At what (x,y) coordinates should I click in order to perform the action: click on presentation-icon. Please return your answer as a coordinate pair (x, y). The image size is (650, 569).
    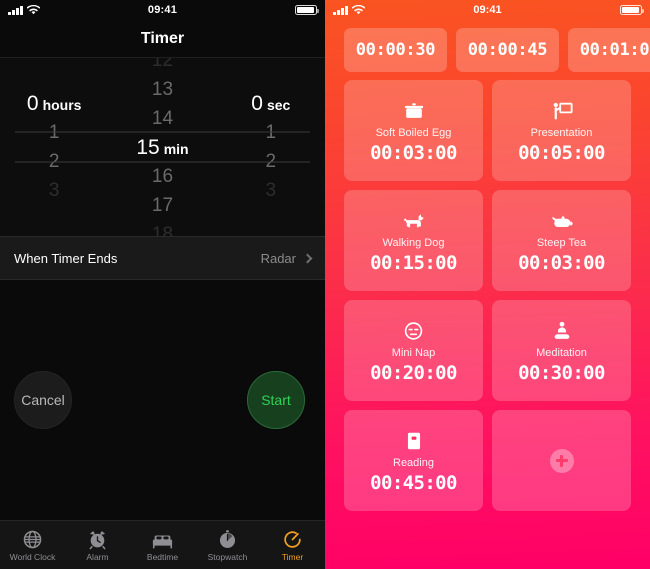
    Looking at the image, I should click on (562, 111).